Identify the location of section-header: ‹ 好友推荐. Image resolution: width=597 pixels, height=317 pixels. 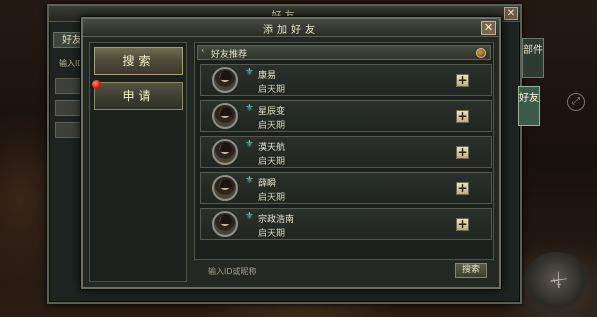
(344, 52).